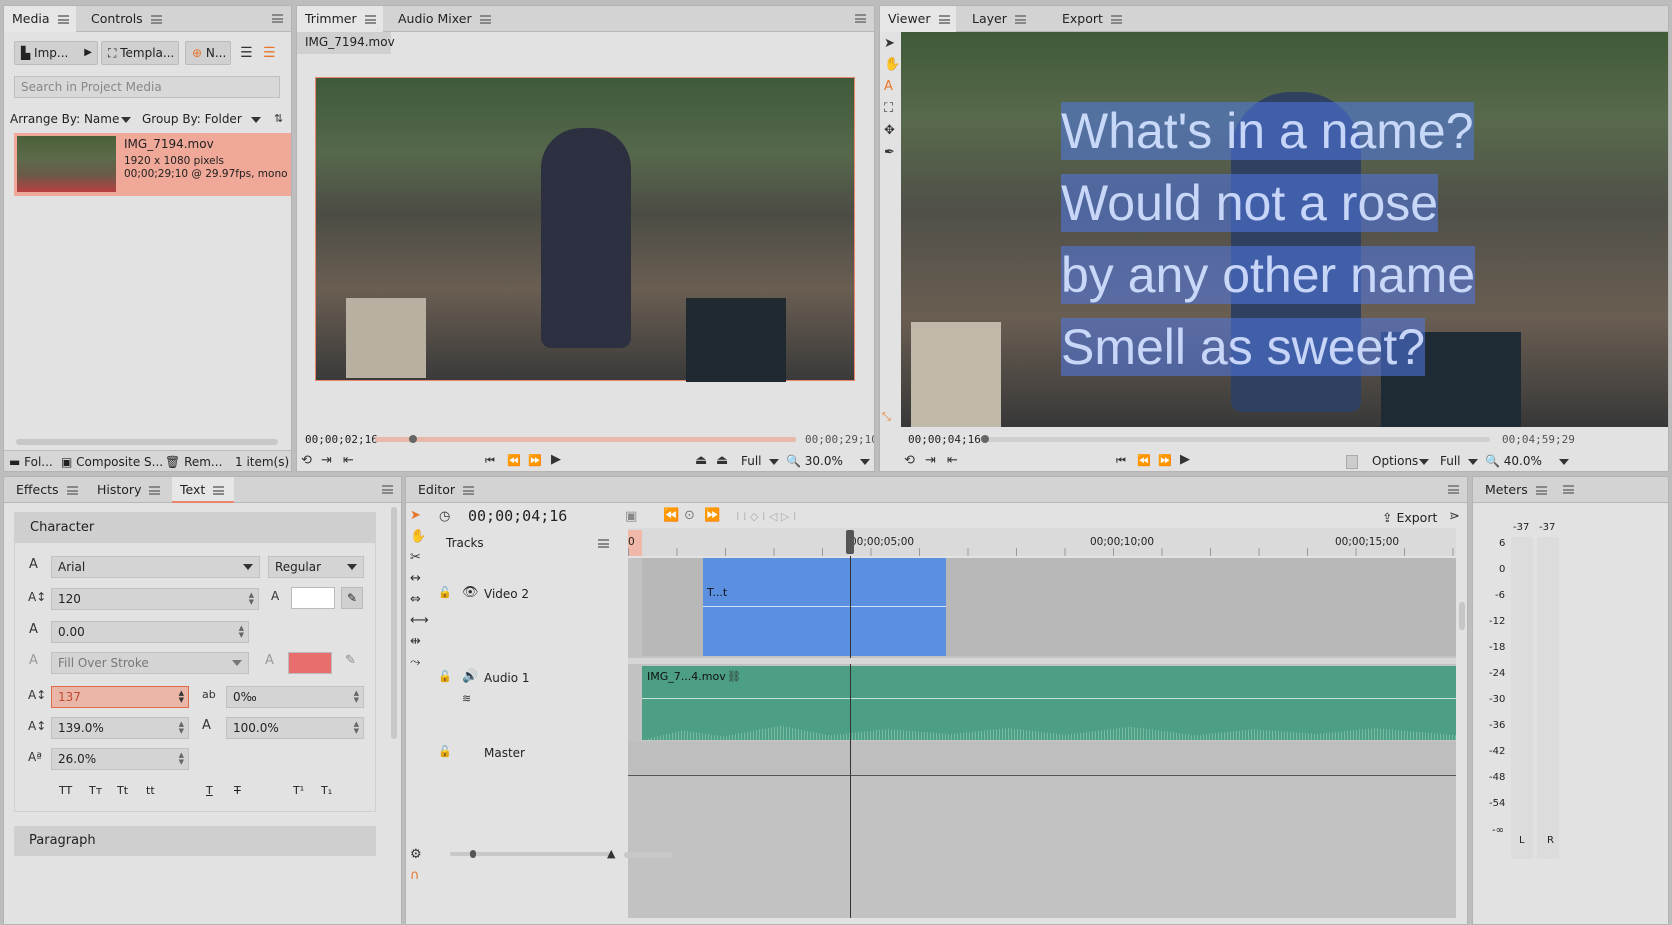  What do you see at coordinates (65, 790) in the screenshot?
I see `all-caps-button: TT` at bounding box center [65, 790].